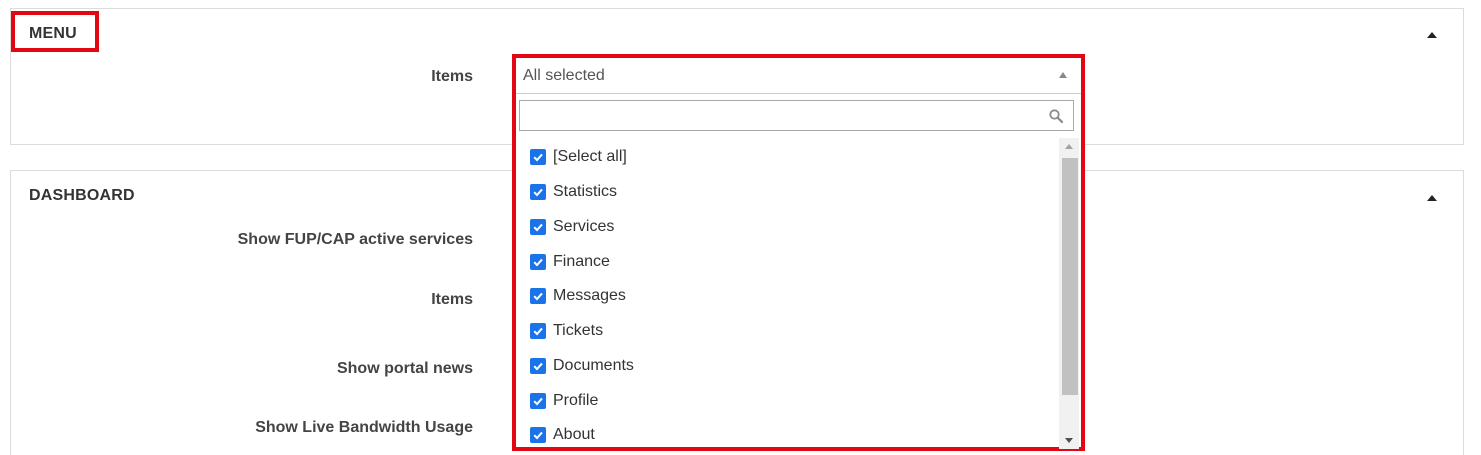  What do you see at coordinates (593, 365) in the screenshot?
I see `option-label: Documents` at bounding box center [593, 365].